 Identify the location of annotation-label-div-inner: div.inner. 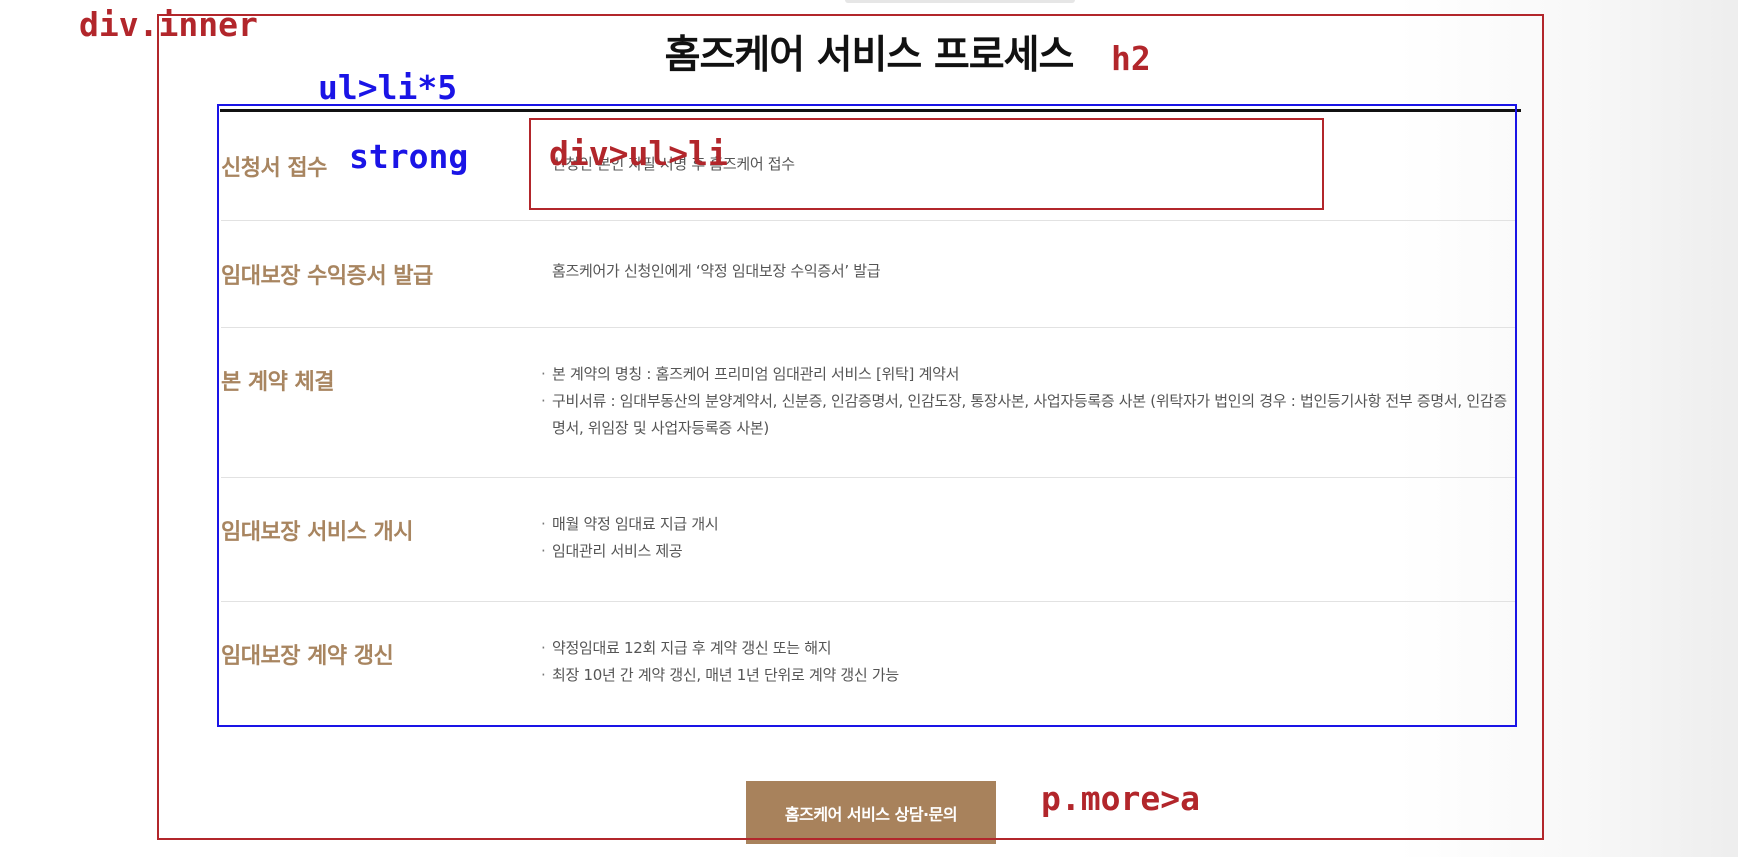
(168, 24).